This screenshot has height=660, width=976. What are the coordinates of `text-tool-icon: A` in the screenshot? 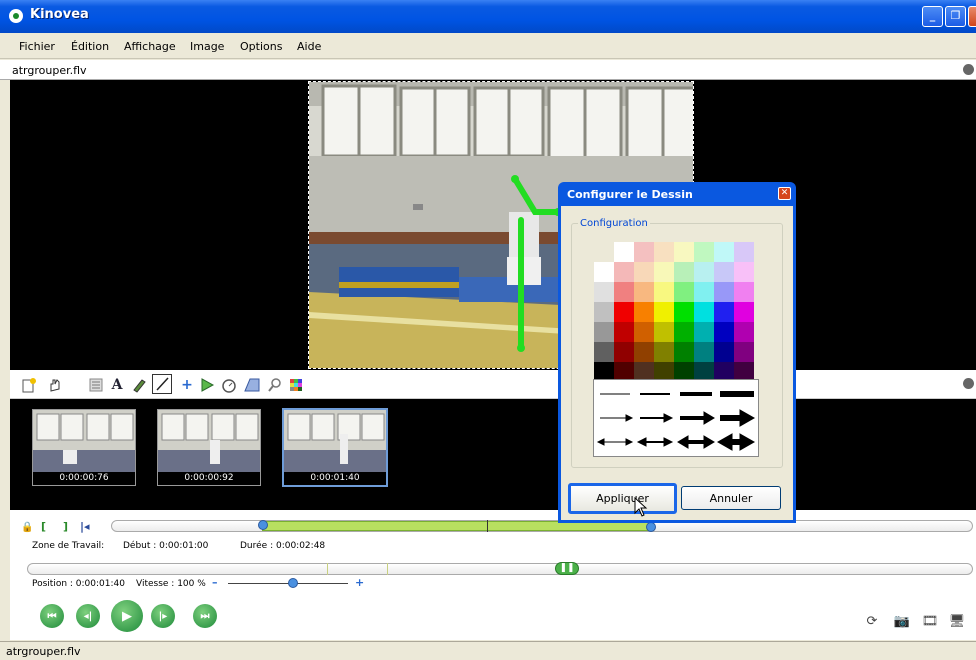 It's located at (117, 385).